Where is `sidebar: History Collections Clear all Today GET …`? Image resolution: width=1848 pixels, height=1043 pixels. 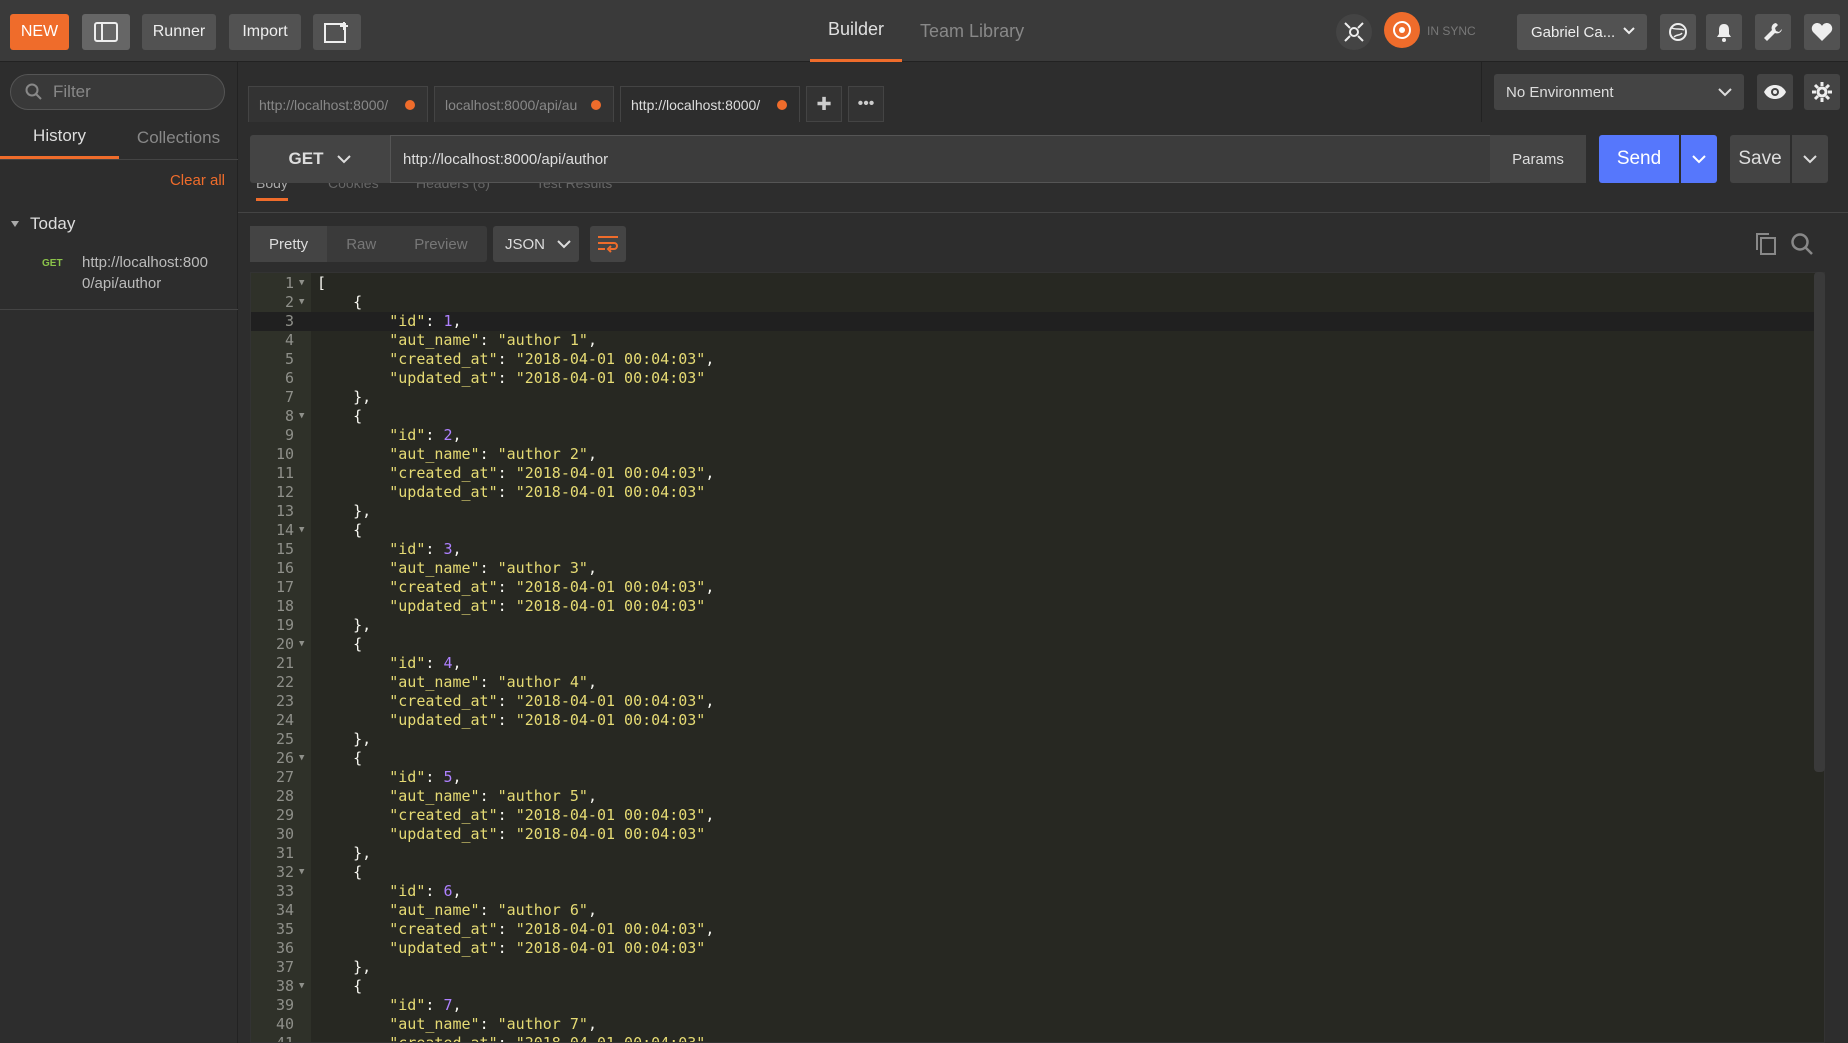 sidebar: History Collections Clear all Today GET … is located at coordinates (119, 552).